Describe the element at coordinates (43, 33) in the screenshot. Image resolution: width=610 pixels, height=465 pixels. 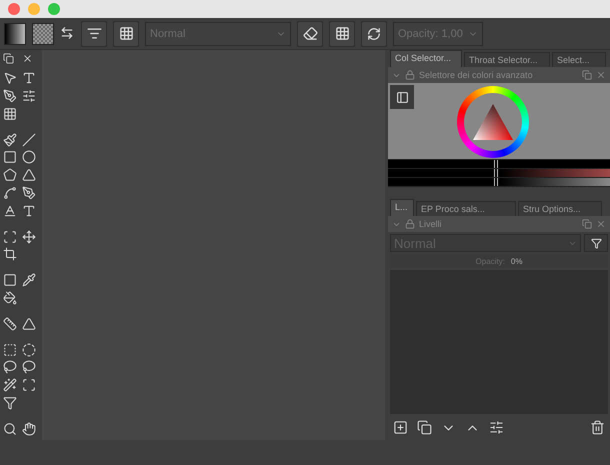
I see `pattern-swatch` at that location.